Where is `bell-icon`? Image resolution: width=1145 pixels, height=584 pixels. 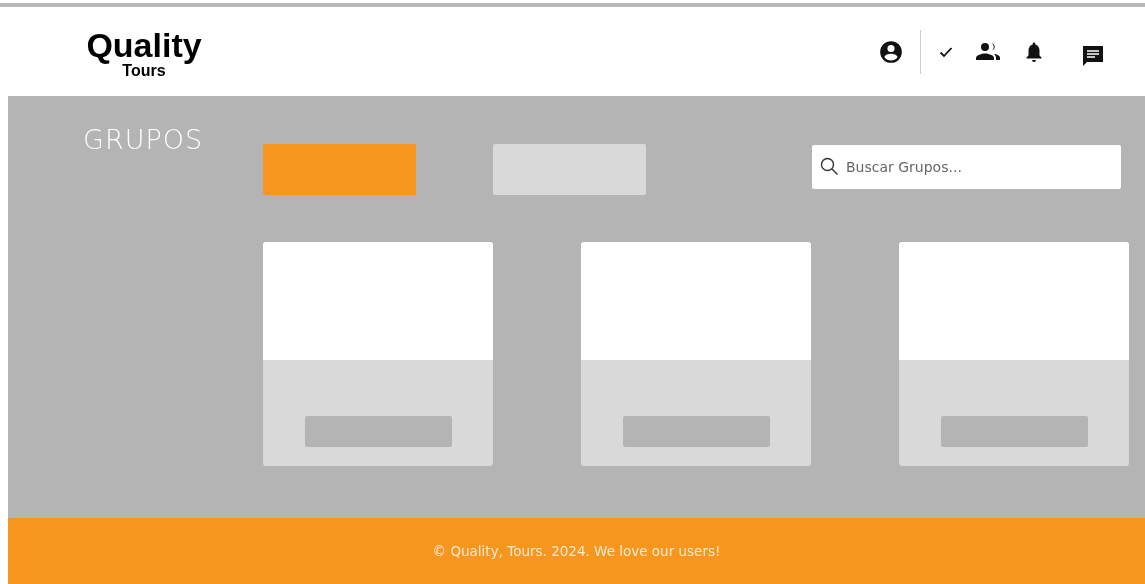
bell-icon is located at coordinates (1034, 52).